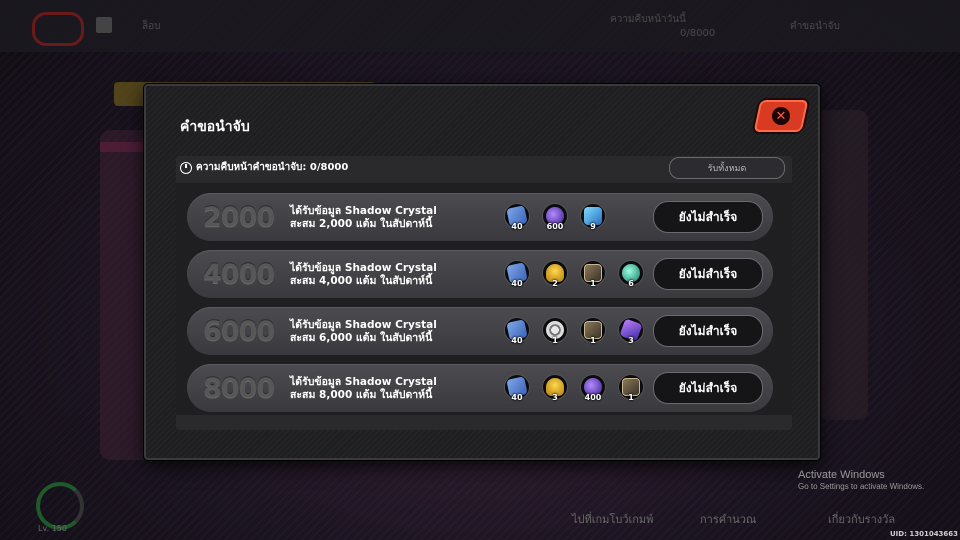 This screenshot has height=540, width=960. I want to click on game-logo-icon, so click(58, 29).